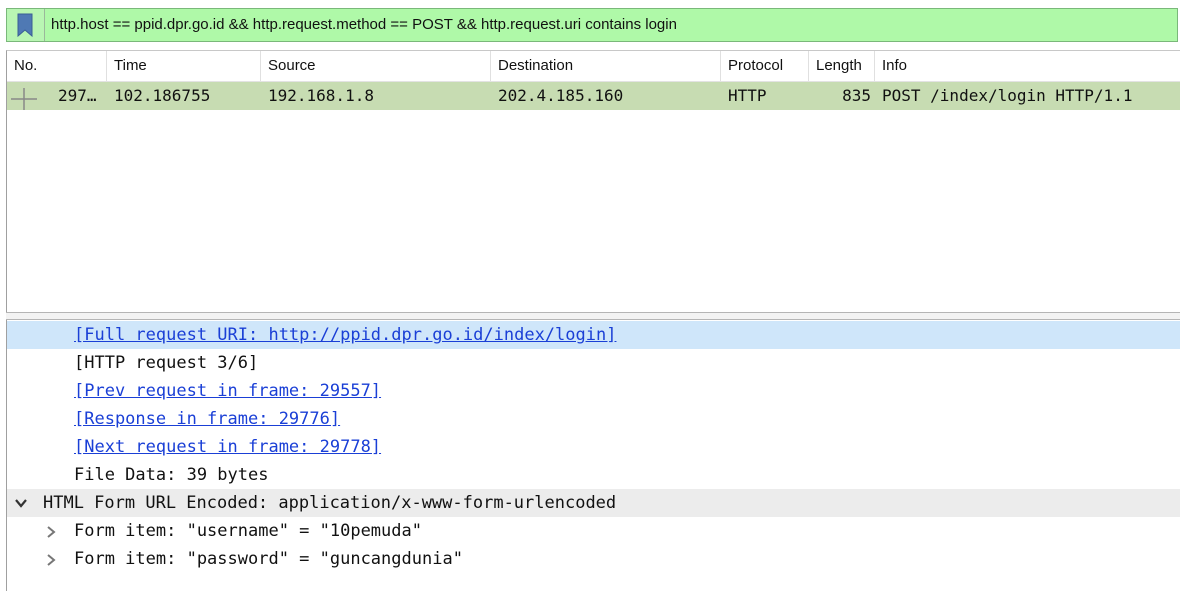 This screenshot has height=591, width=1180. I want to click on detail-http-request-count: [HTTP request 3/6], so click(593, 363).